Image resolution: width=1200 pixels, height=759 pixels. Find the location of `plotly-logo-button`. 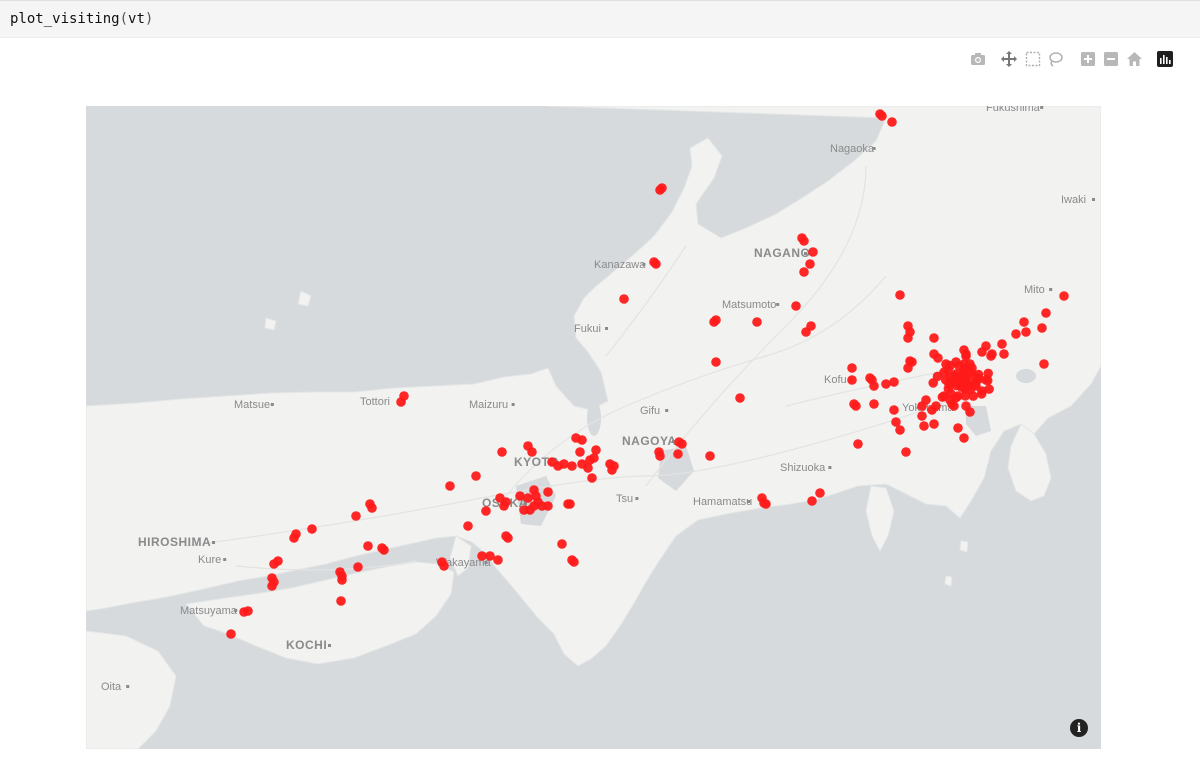

plotly-logo-button is located at coordinates (1165, 59).